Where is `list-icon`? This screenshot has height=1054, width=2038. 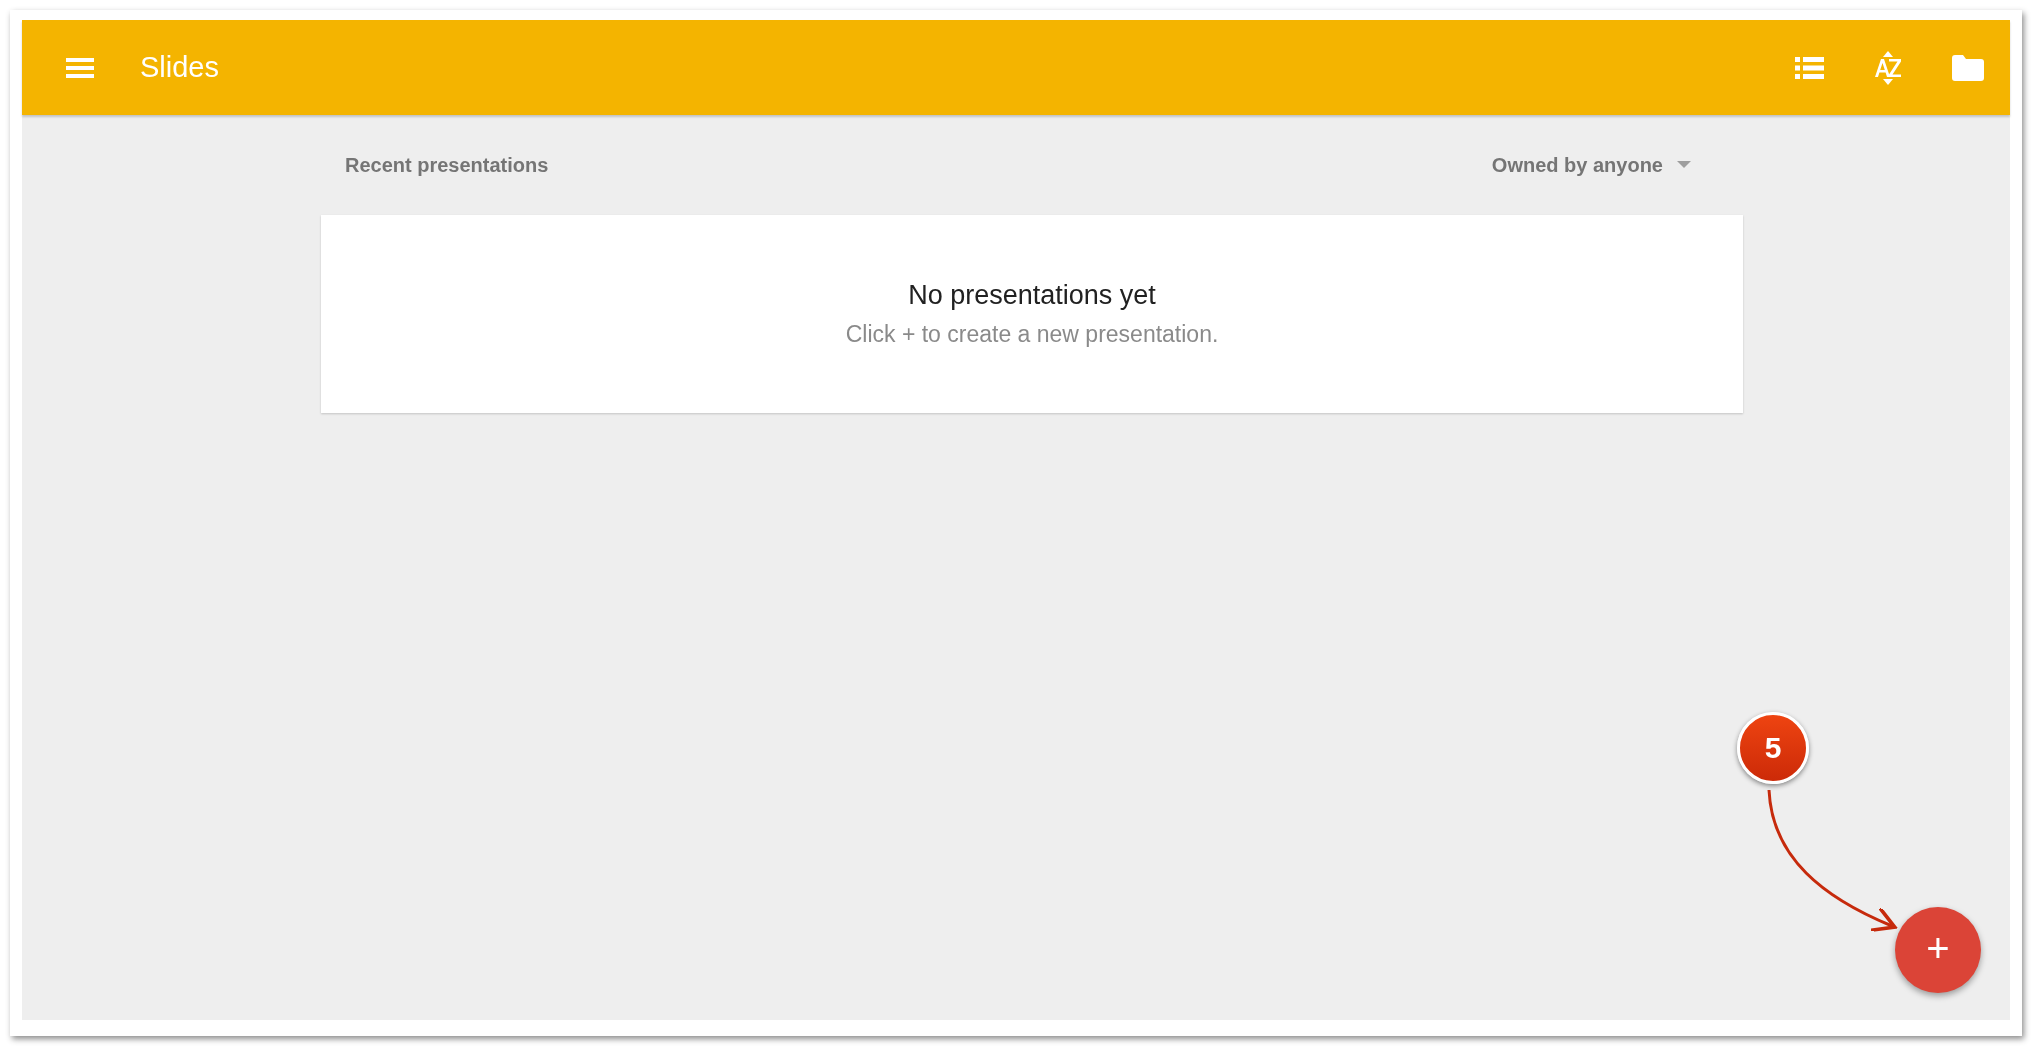
list-icon is located at coordinates (1809, 67).